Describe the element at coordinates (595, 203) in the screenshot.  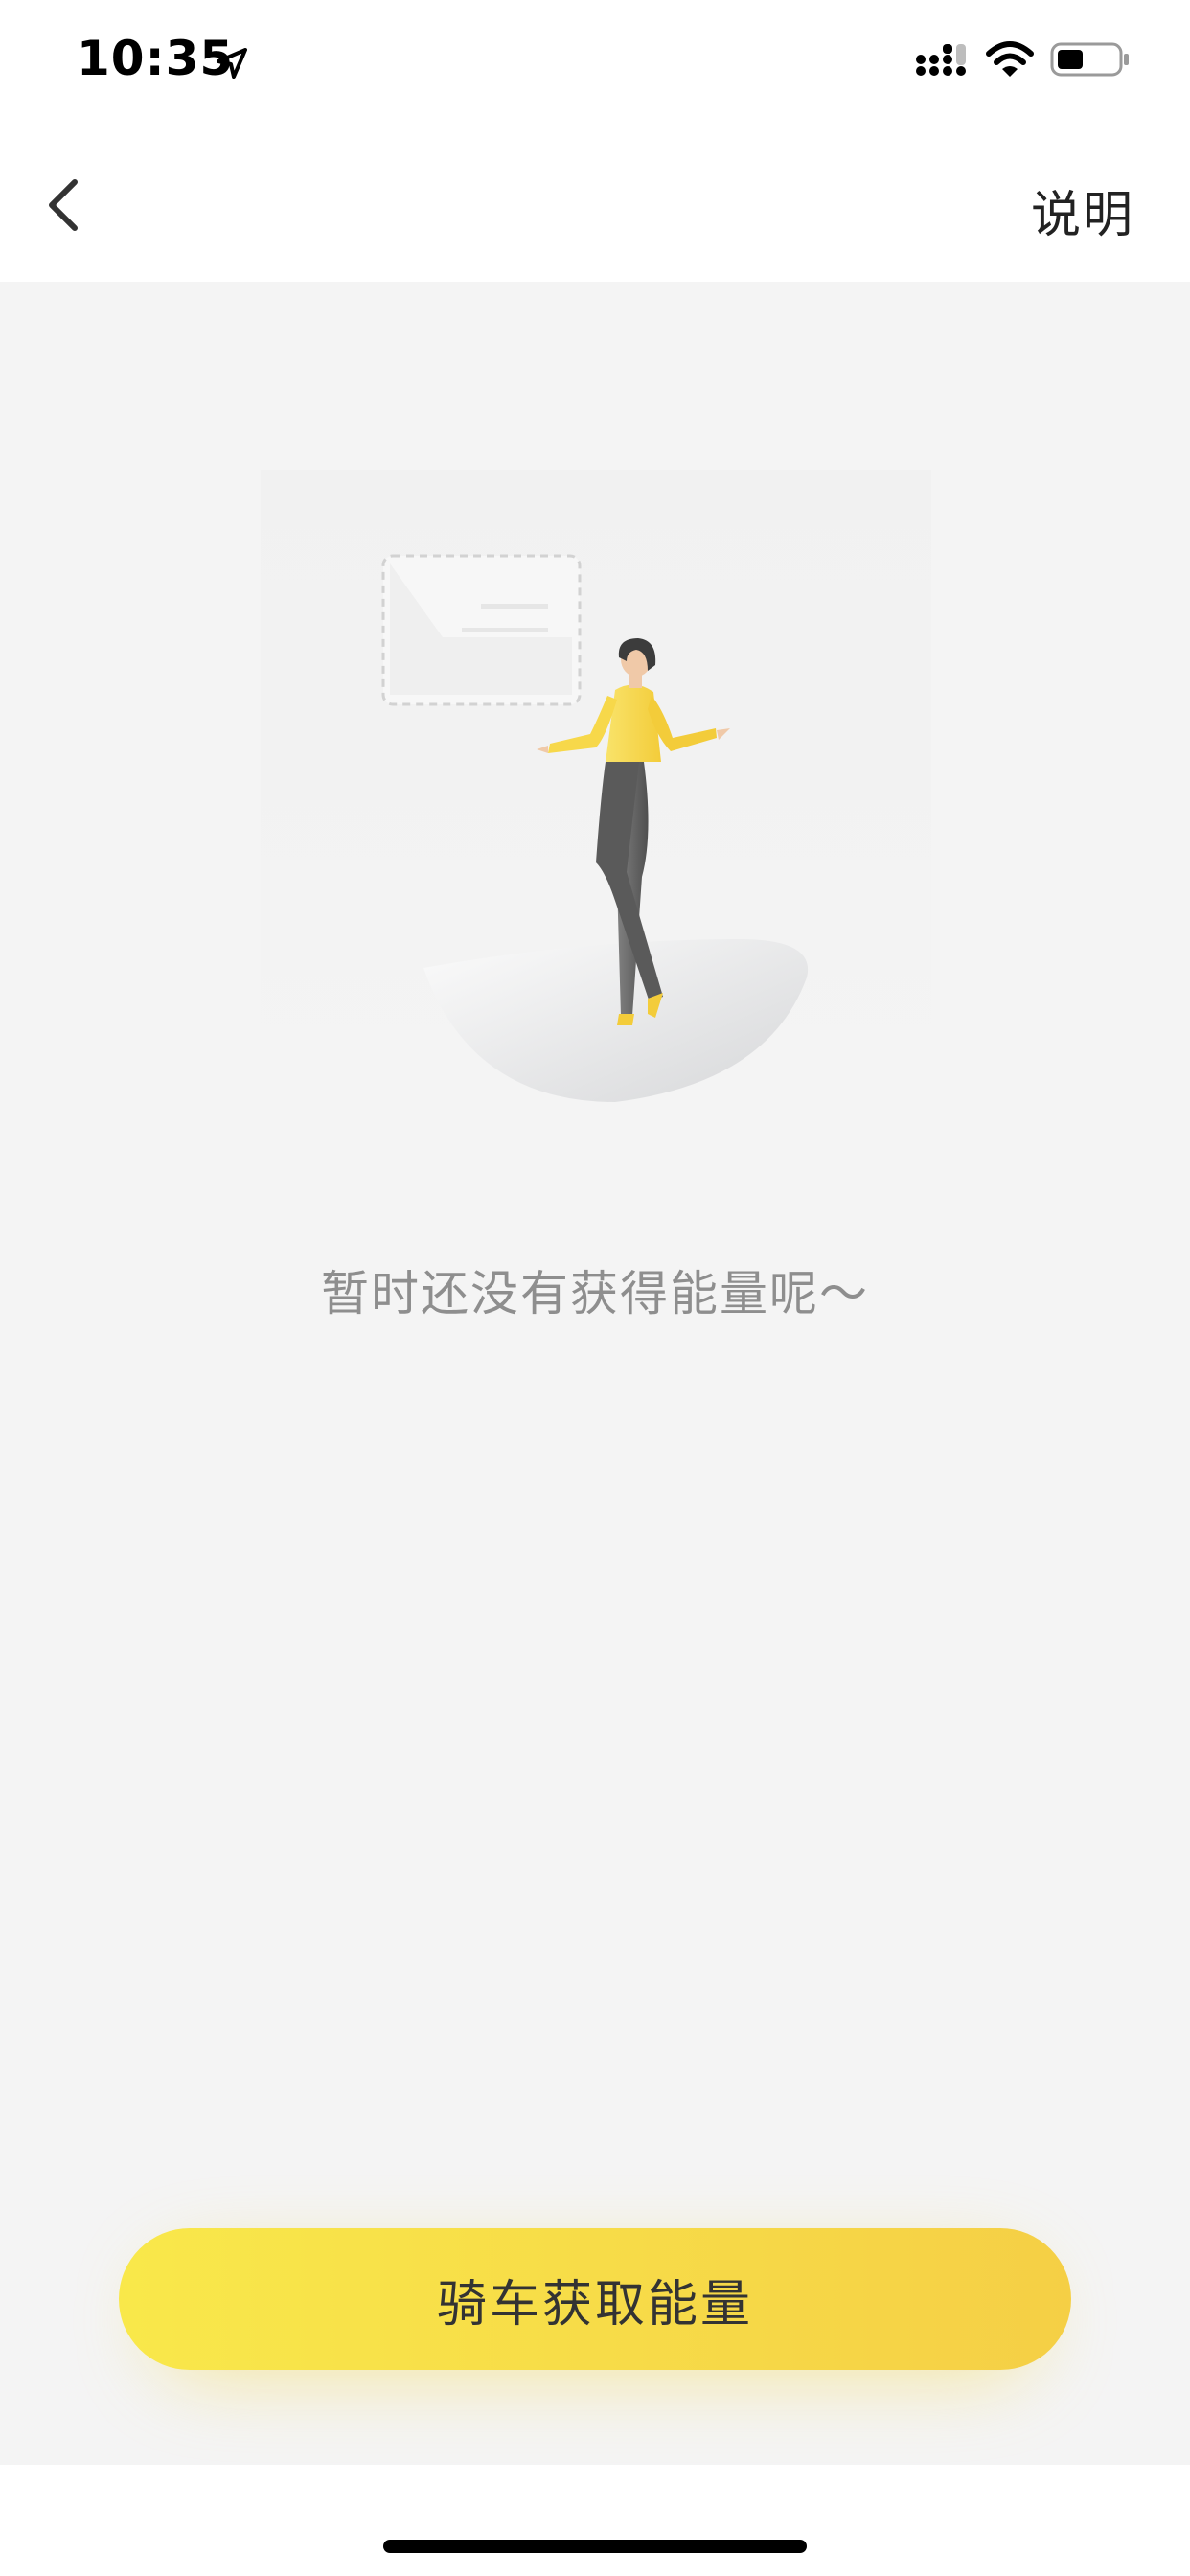
I see `navigation-bar: 说明` at that location.